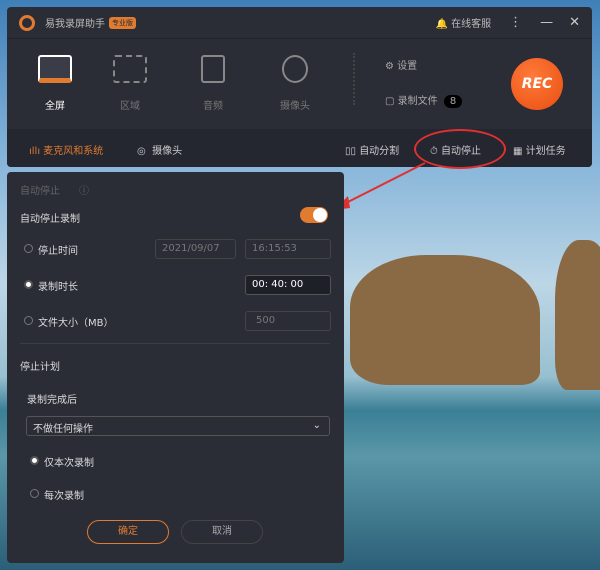 The height and width of the screenshot is (570, 600). I want to click on webcam-icon, so click(295, 69).